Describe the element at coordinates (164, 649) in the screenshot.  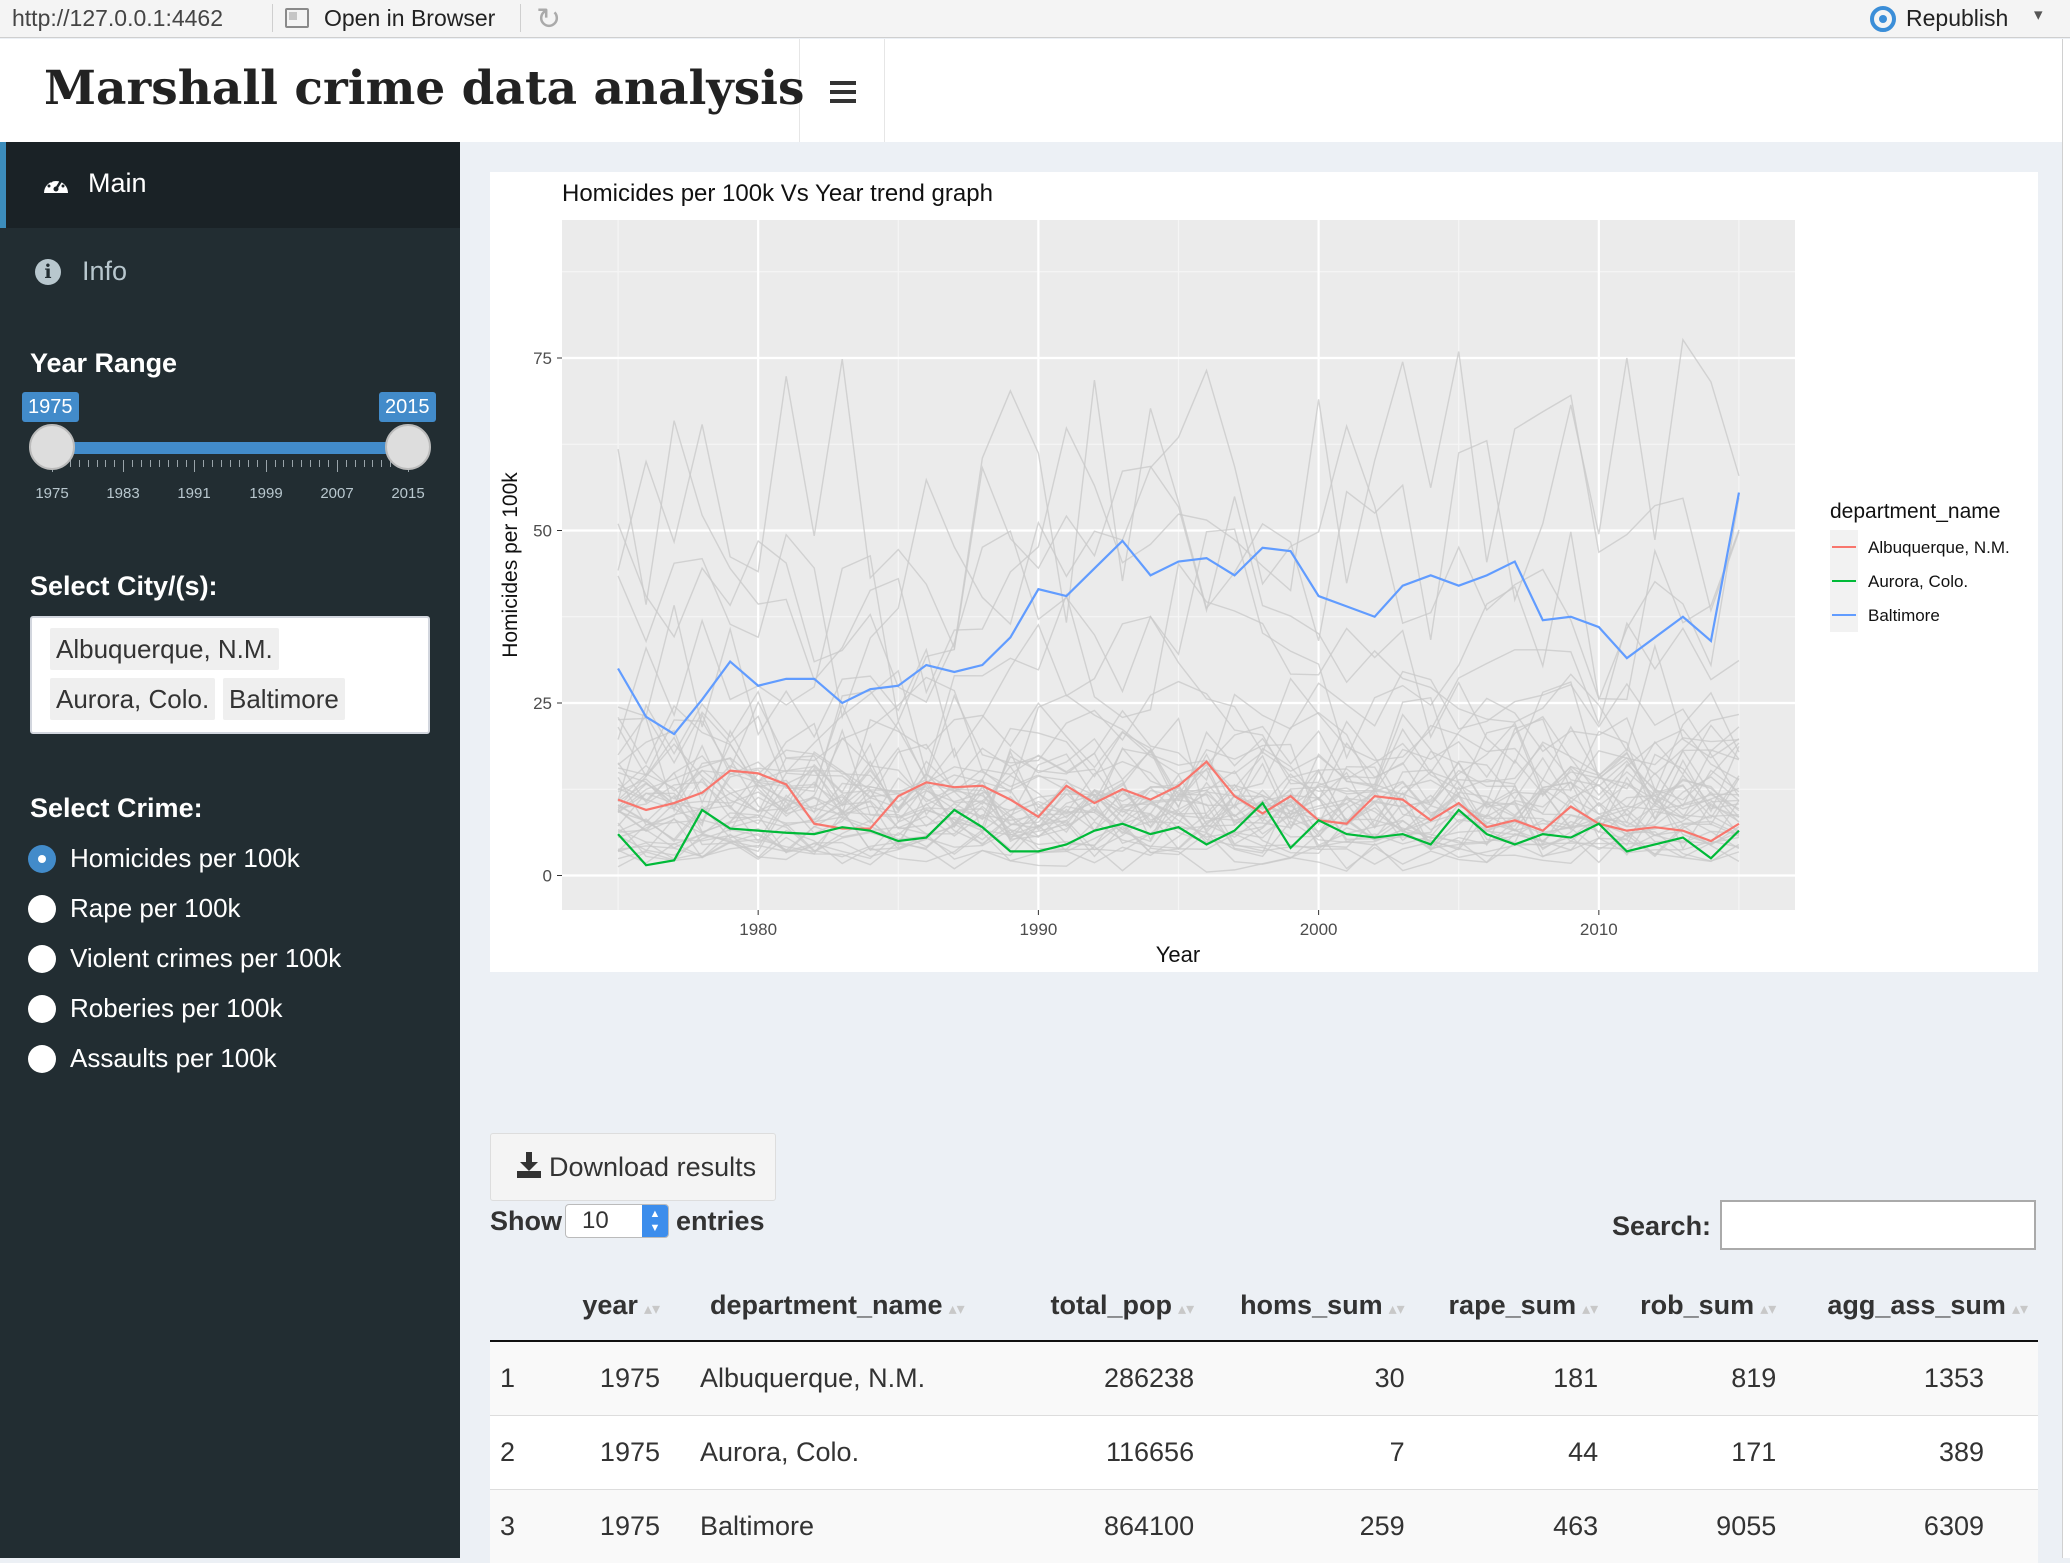
I see `city-chip: Albuquerque, N.M.` at that location.